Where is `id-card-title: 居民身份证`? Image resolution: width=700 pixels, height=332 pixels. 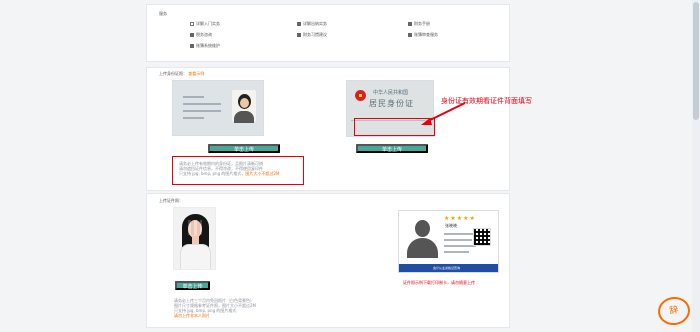 id-card-title: 居民身份证 is located at coordinates (391, 103).